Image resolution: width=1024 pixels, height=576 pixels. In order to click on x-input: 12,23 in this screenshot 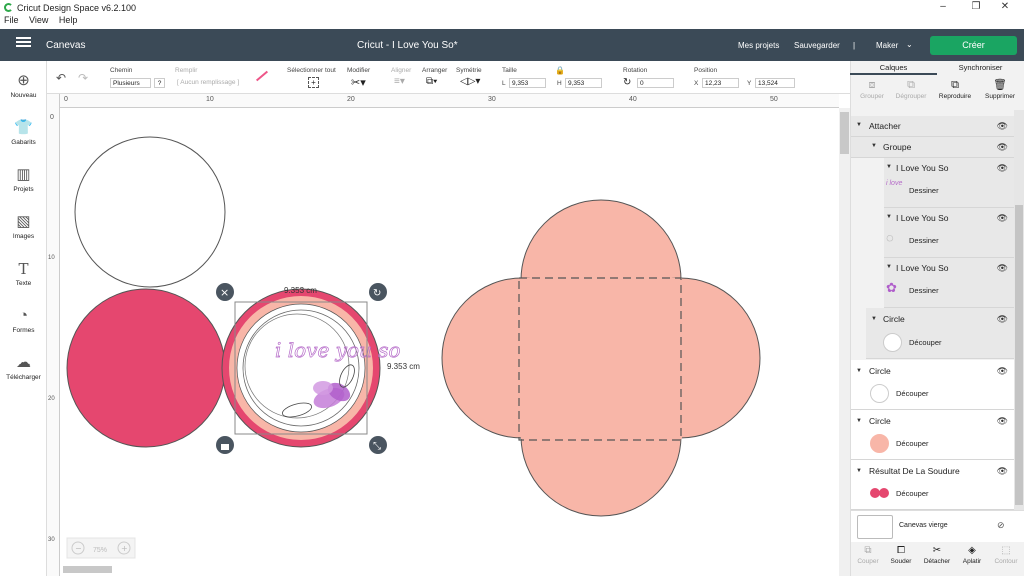, I will do `click(720, 83)`.